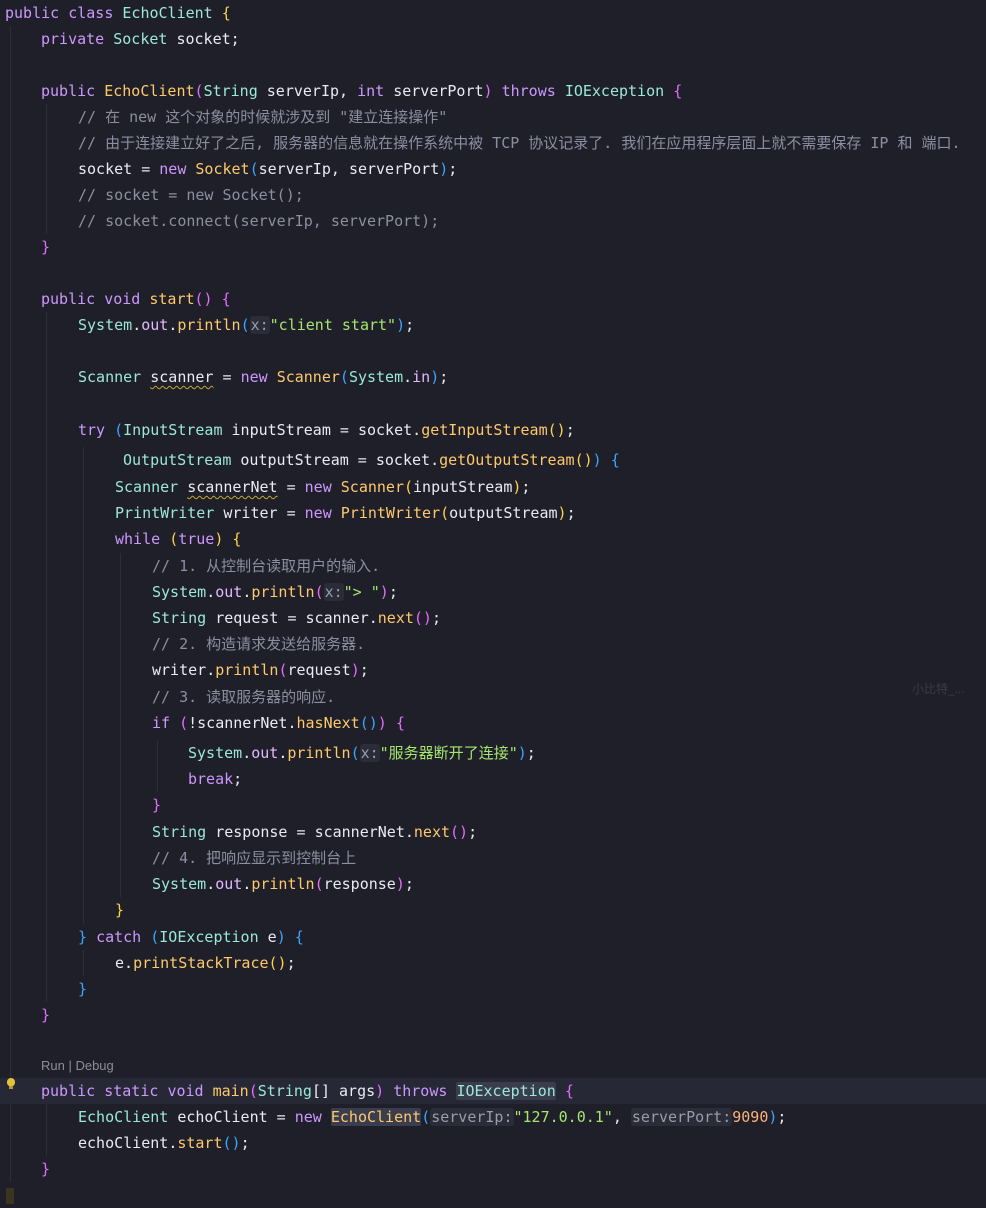  Describe the element at coordinates (493, 39) in the screenshot. I see `code-line: private Socket socket;` at that location.